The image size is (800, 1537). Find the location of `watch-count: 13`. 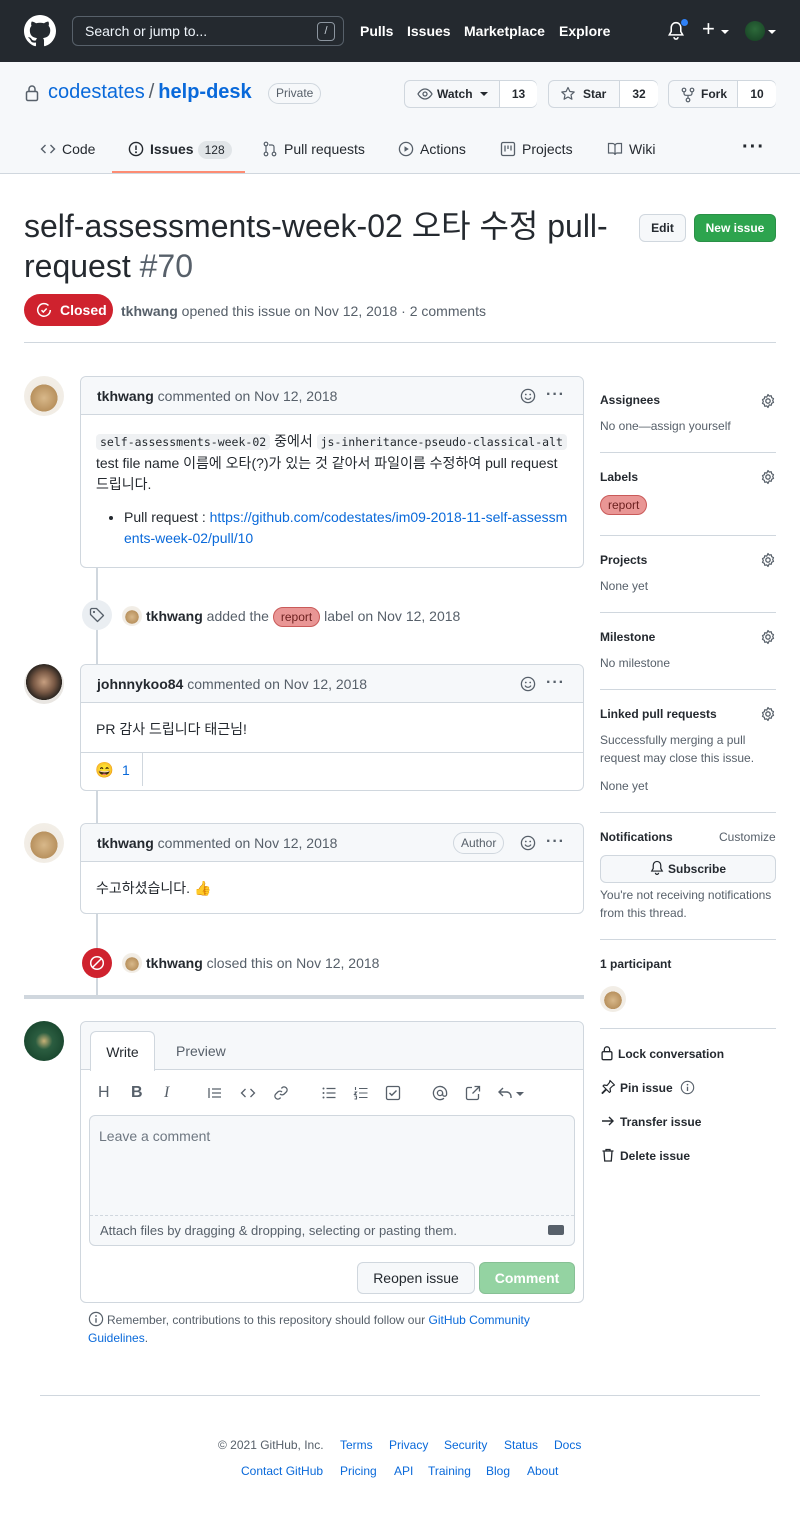

watch-count: 13 is located at coordinates (518, 94).